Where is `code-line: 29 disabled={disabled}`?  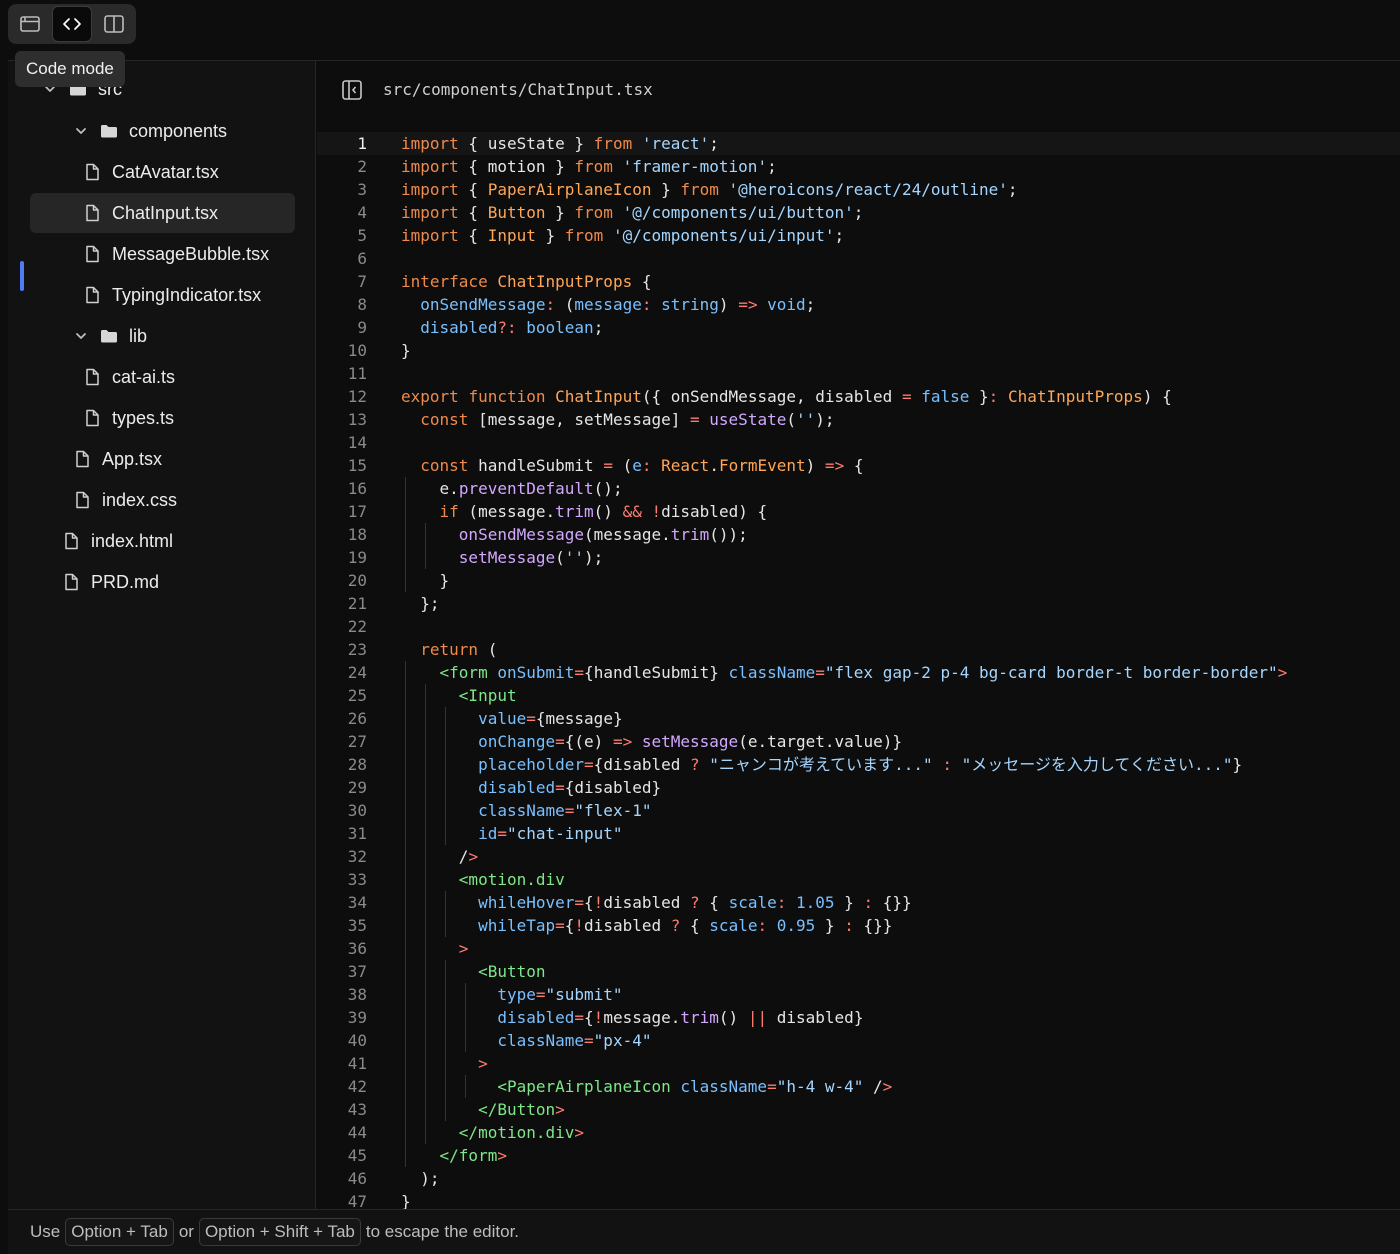
code-line: 29 disabled={disabled} is located at coordinates (858, 787).